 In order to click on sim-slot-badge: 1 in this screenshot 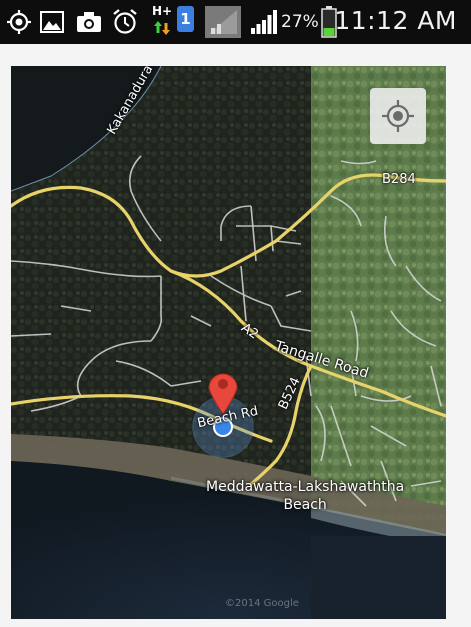, I will do `click(185, 19)`.